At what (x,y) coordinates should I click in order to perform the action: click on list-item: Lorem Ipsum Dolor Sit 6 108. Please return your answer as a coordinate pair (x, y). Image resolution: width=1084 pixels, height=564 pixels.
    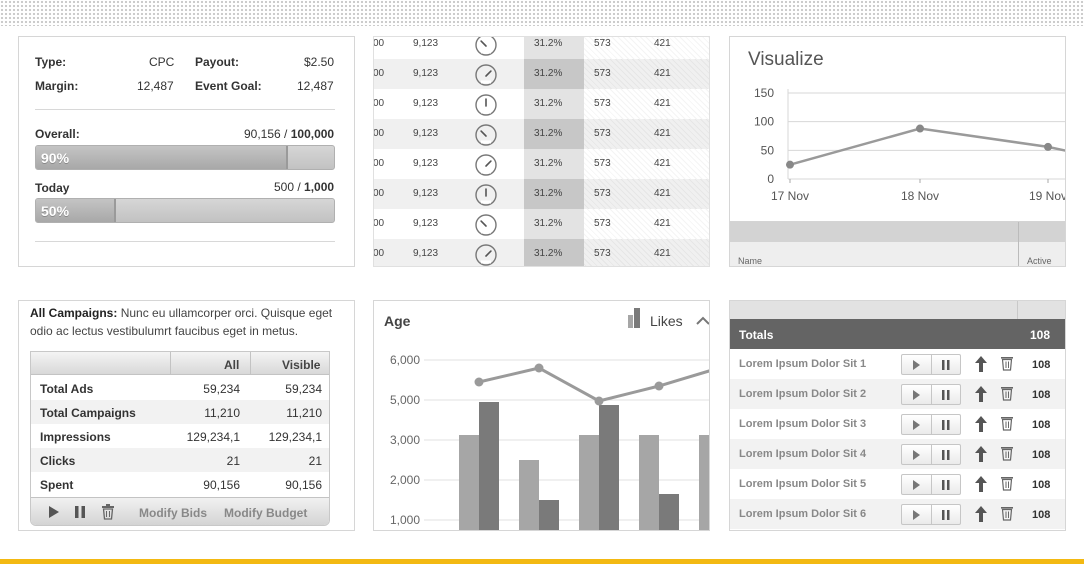
    Looking at the image, I should click on (897, 514).